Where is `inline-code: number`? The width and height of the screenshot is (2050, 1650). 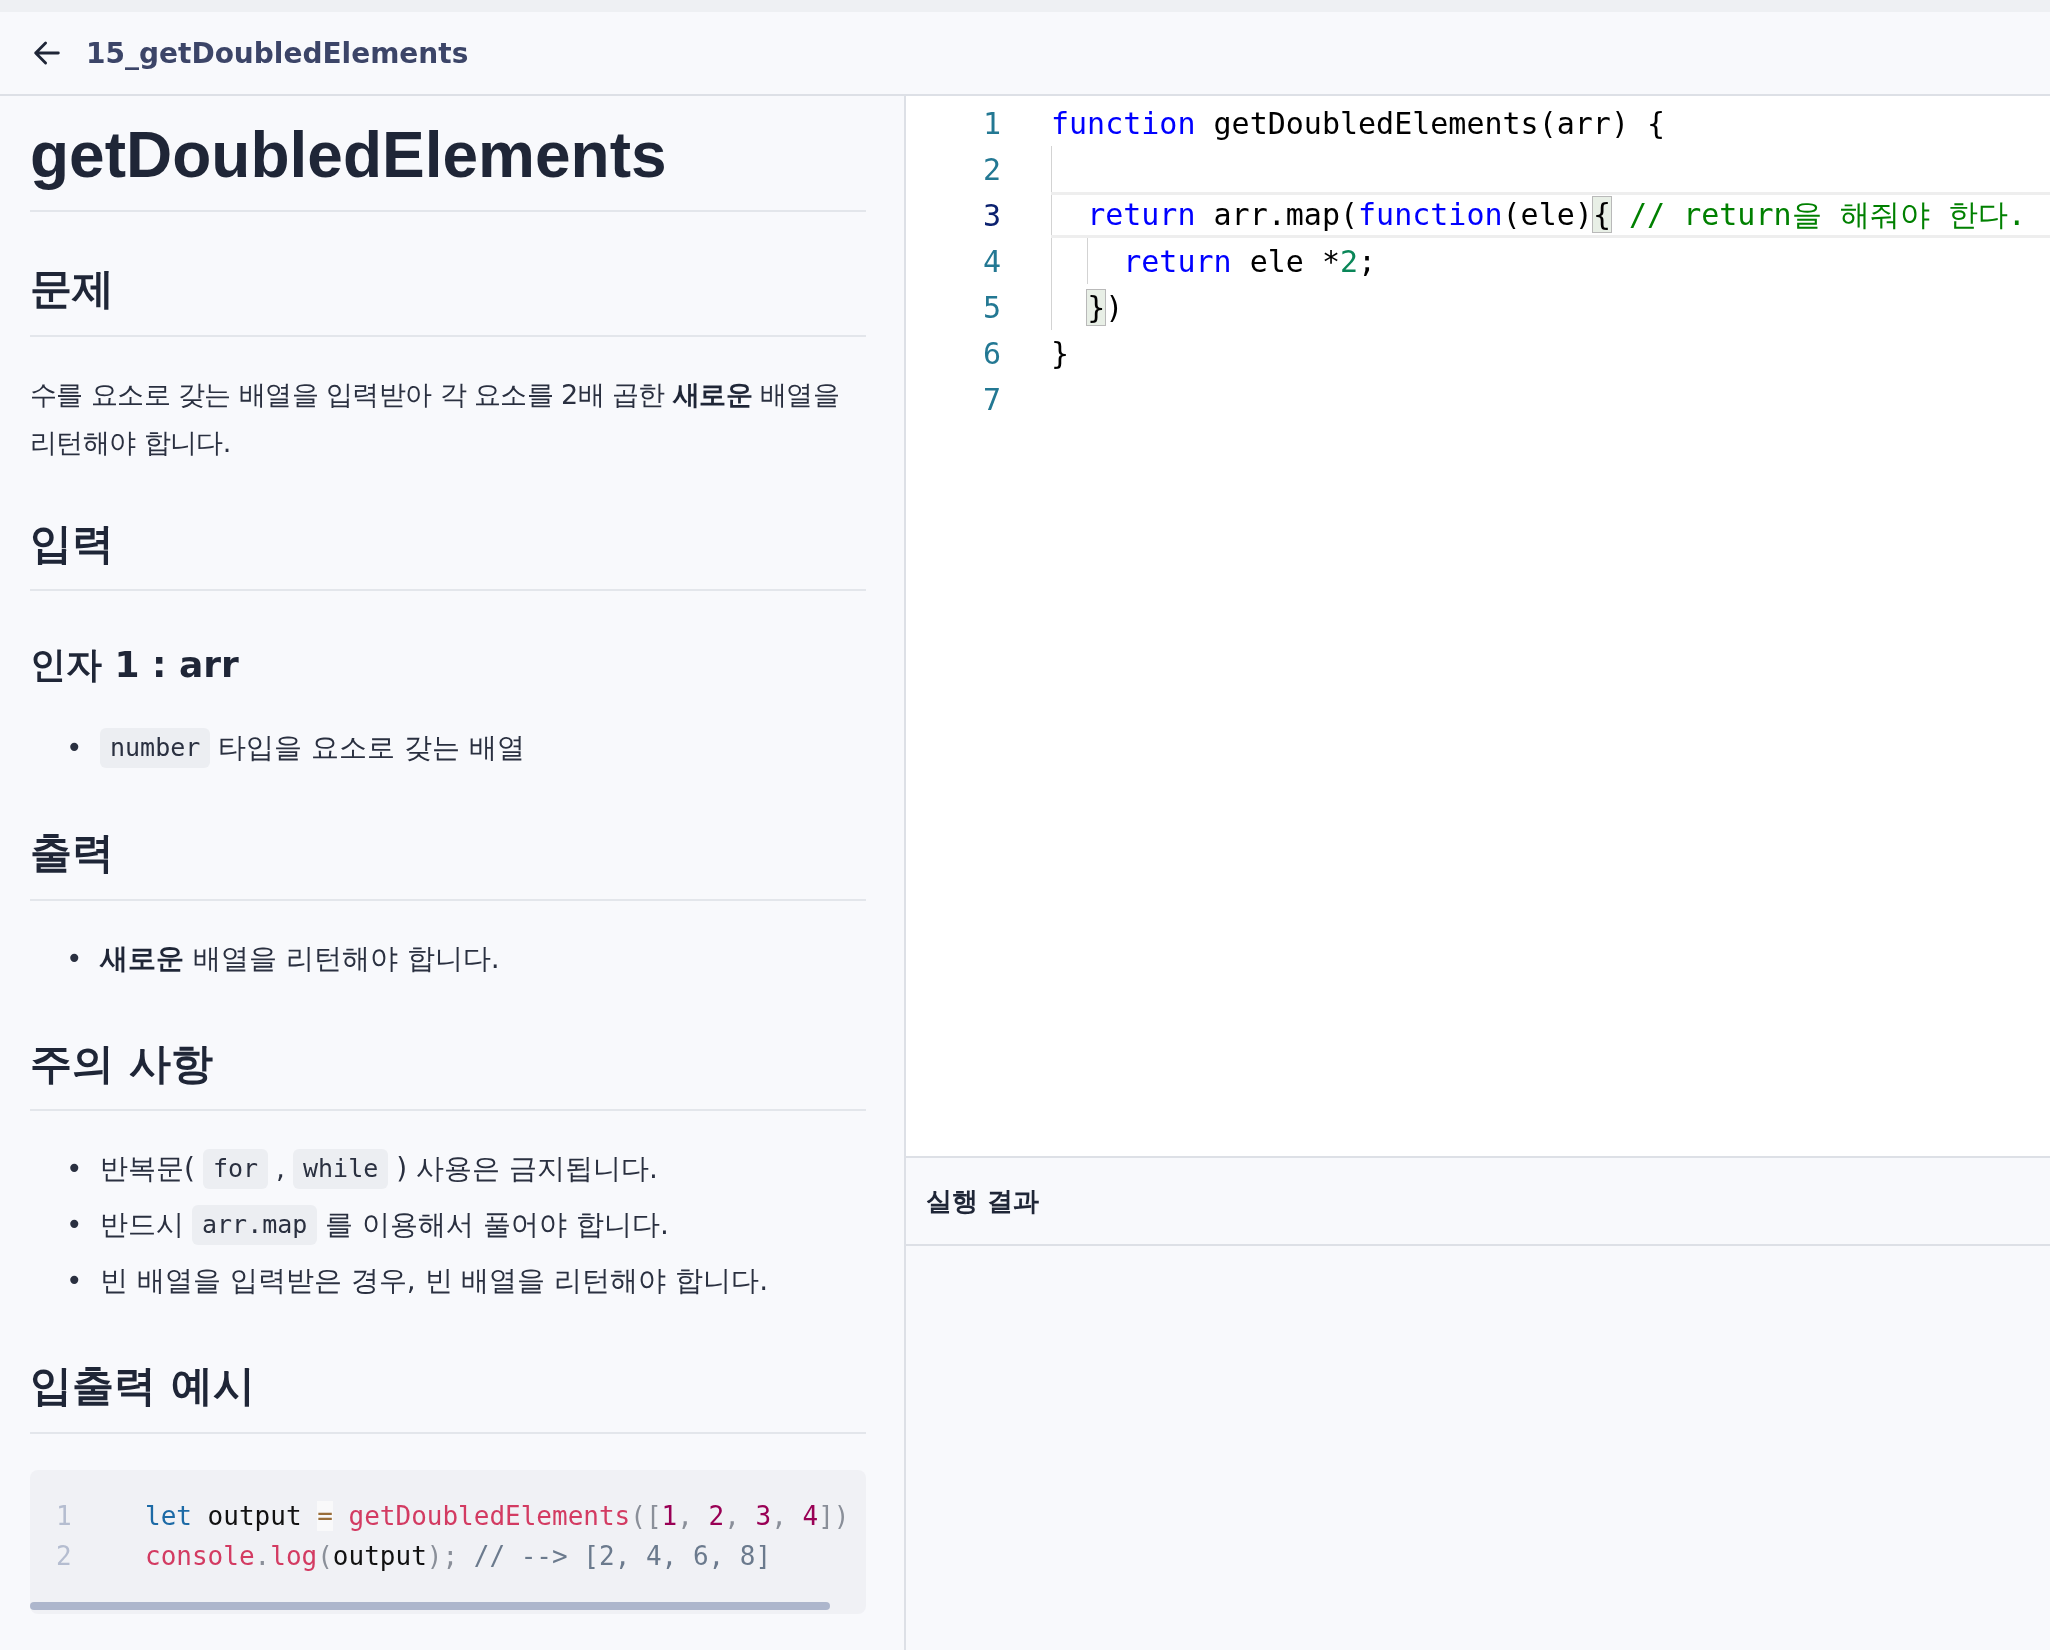
inline-code: number is located at coordinates (155, 748).